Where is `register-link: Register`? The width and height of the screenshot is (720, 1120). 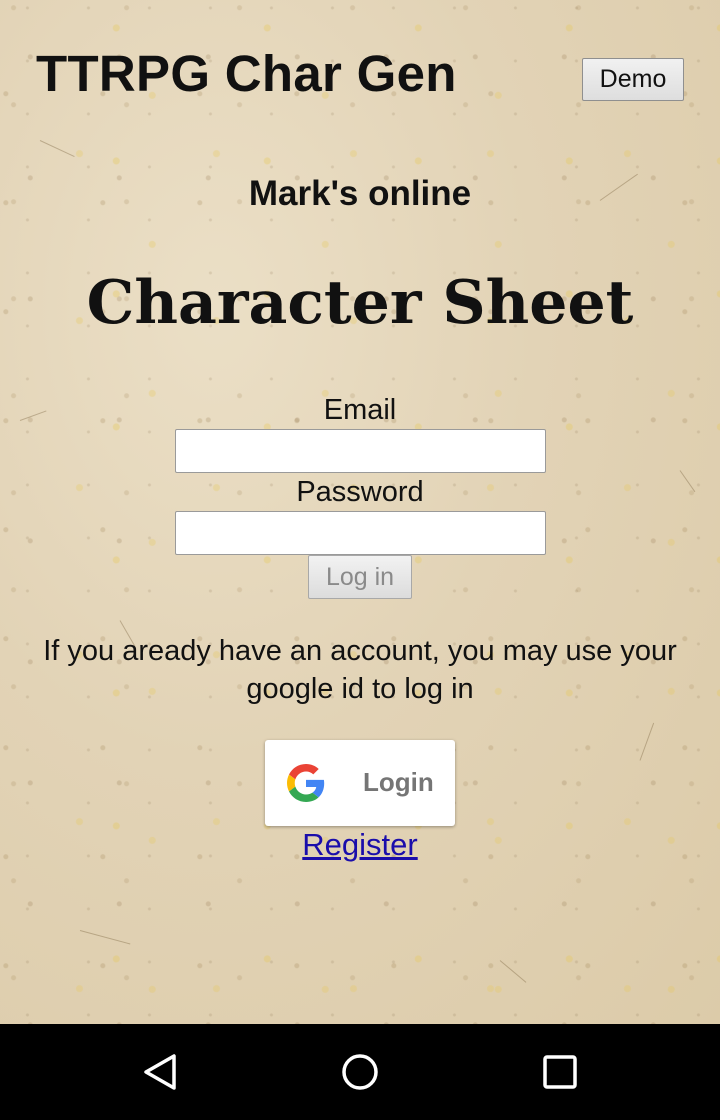
register-link: Register is located at coordinates (359, 844).